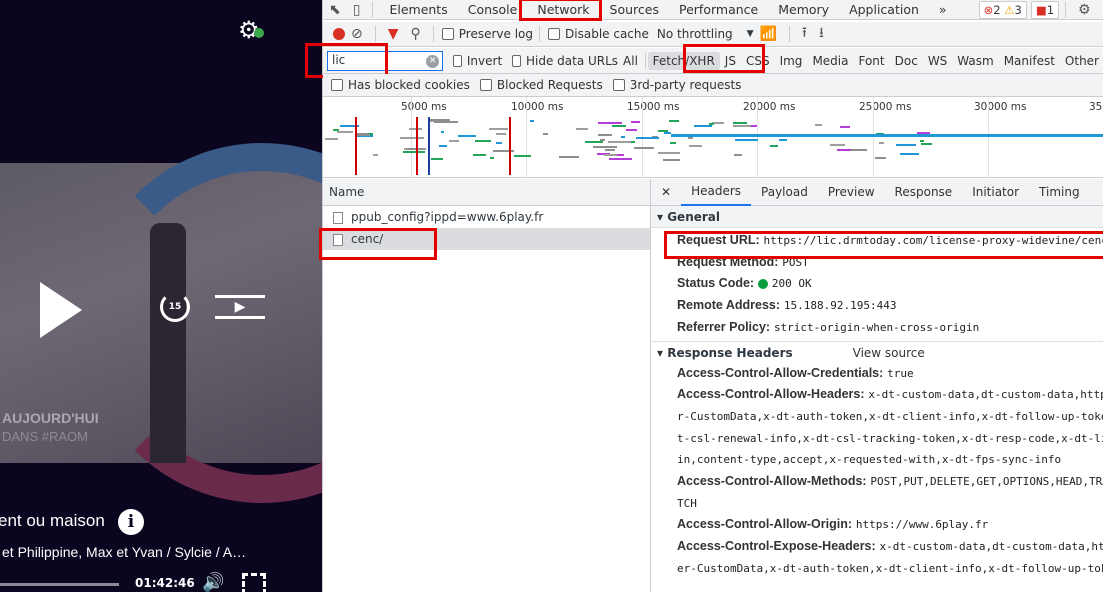 The image size is (1103, 592). I want to click on filter-all: All, so click(630, 61).